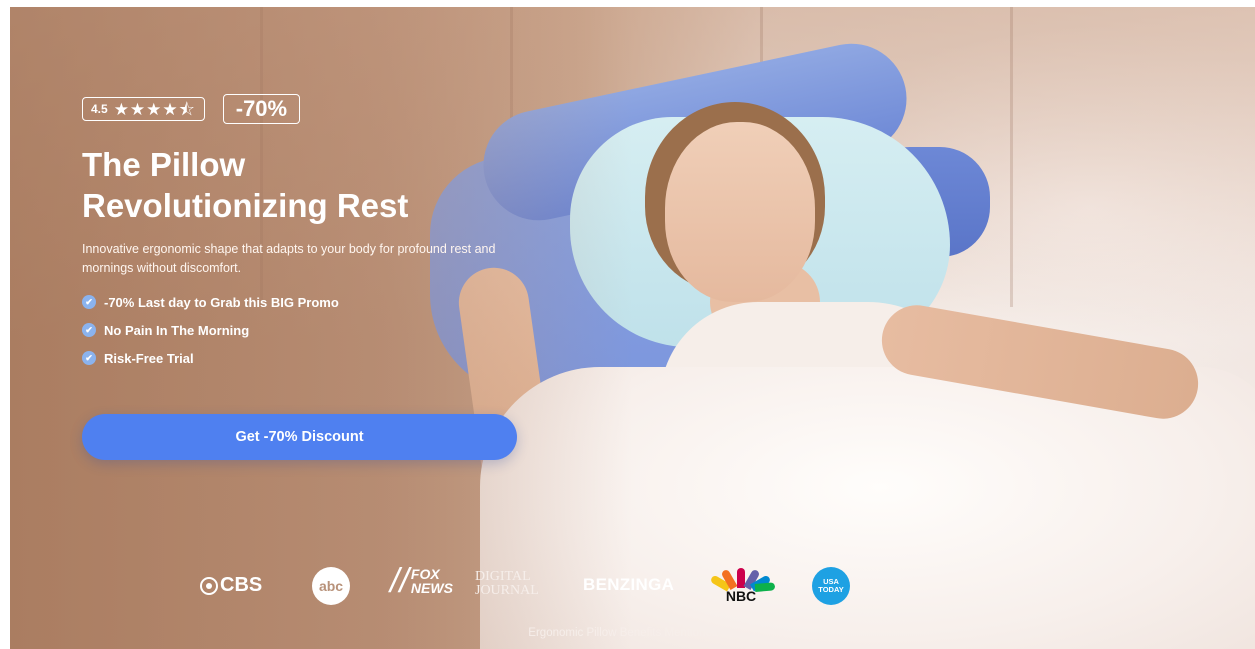 Image resolution: width=1255 pixels, height=649 pixels. Describe the element at coordinates (632, 633) in the screenshot. I see `press-caption: Ergonomic Pillow Benefits Mentioned On` at that location.